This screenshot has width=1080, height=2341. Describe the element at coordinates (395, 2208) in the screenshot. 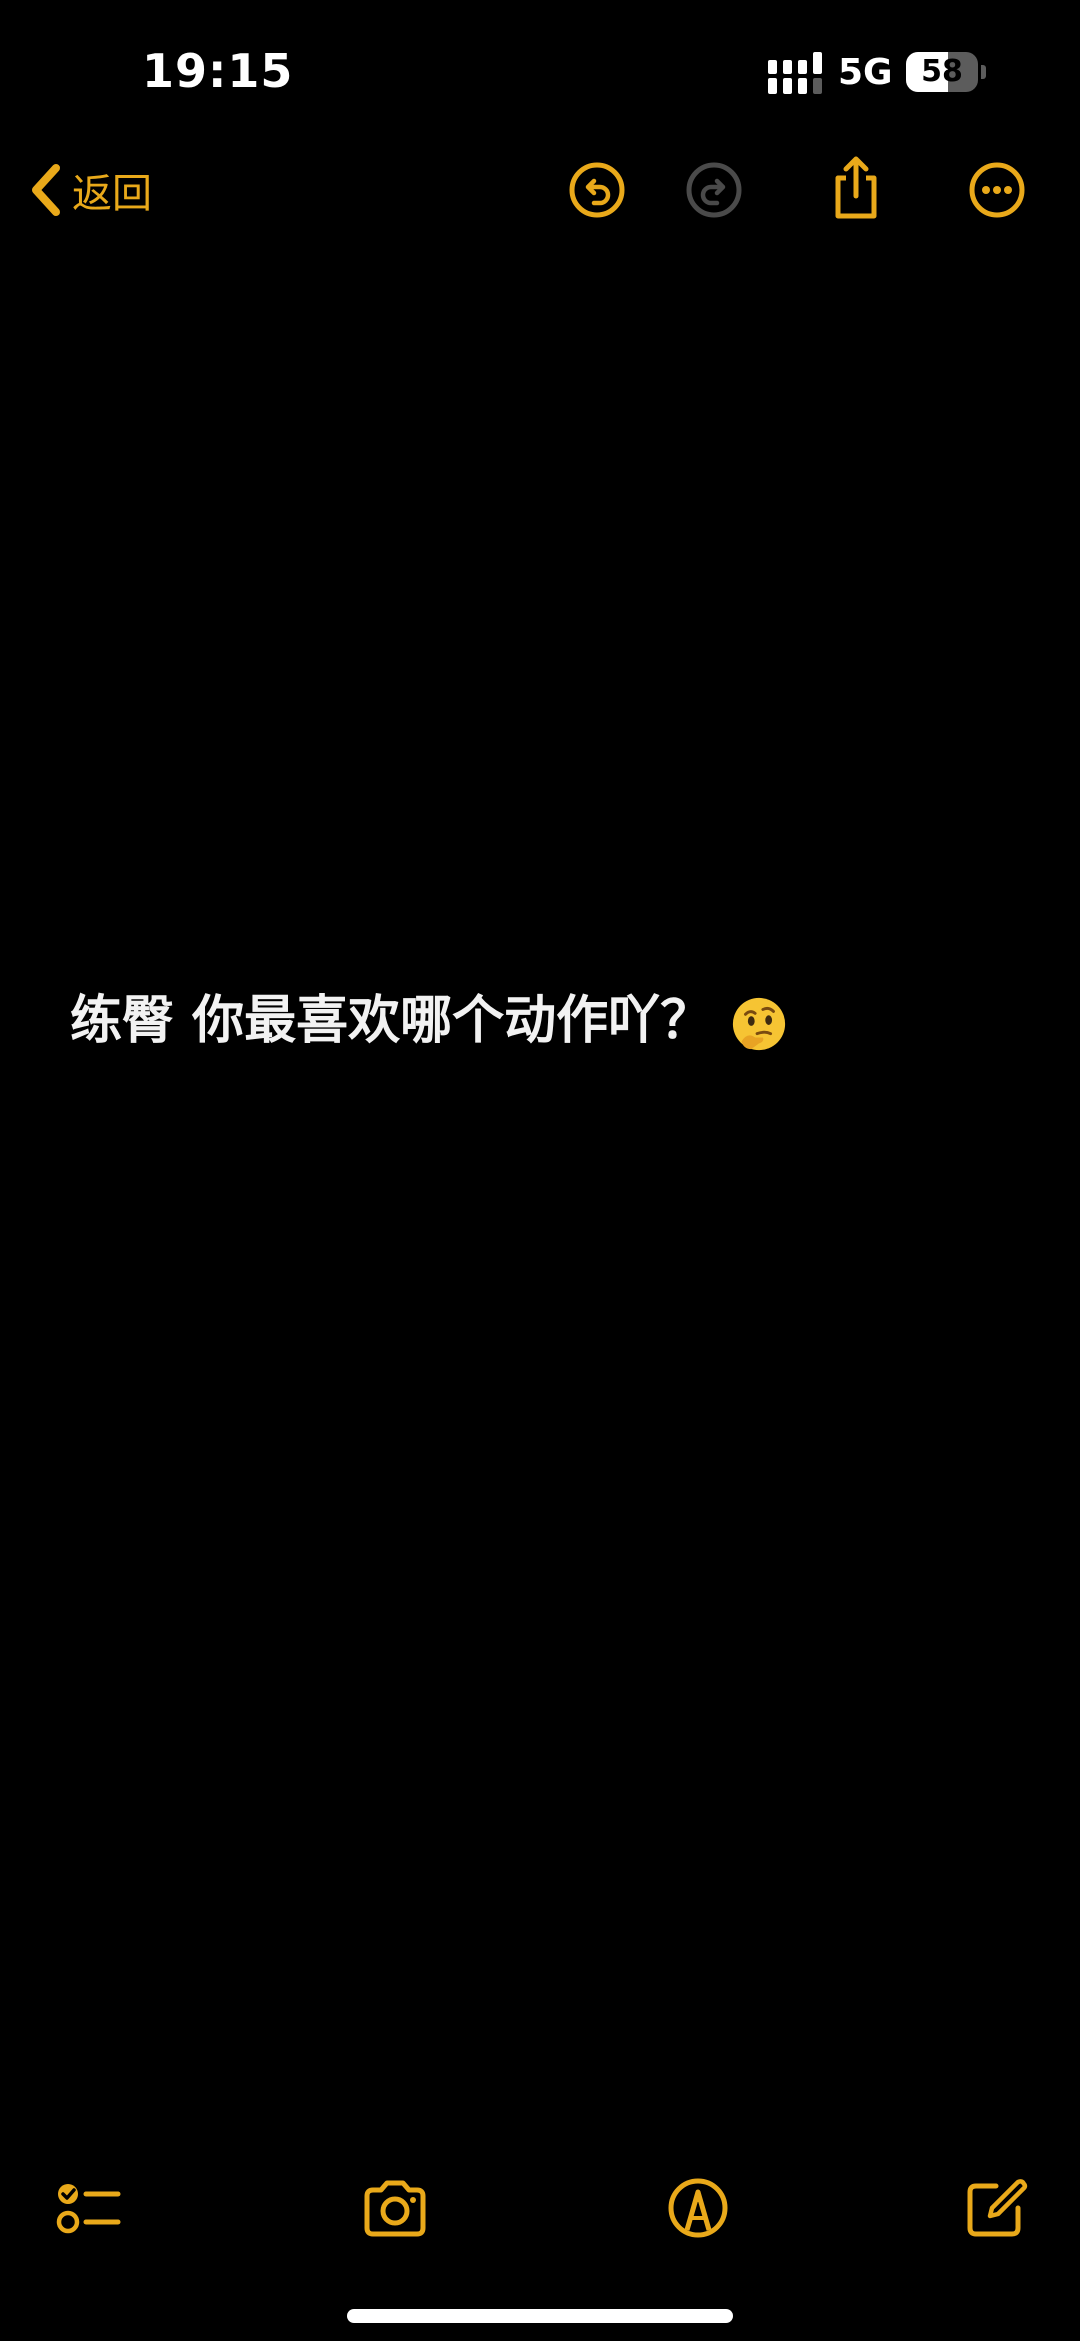

I see `camera-icon` at that location.